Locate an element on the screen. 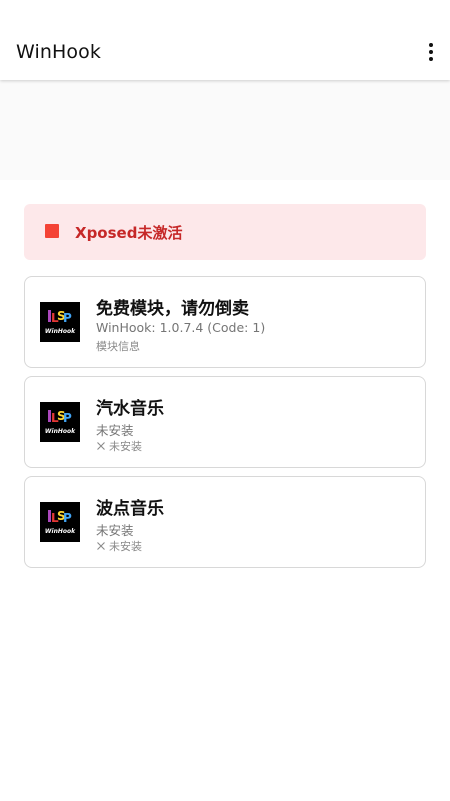  more-options-button is located at coordinates (431, 52).